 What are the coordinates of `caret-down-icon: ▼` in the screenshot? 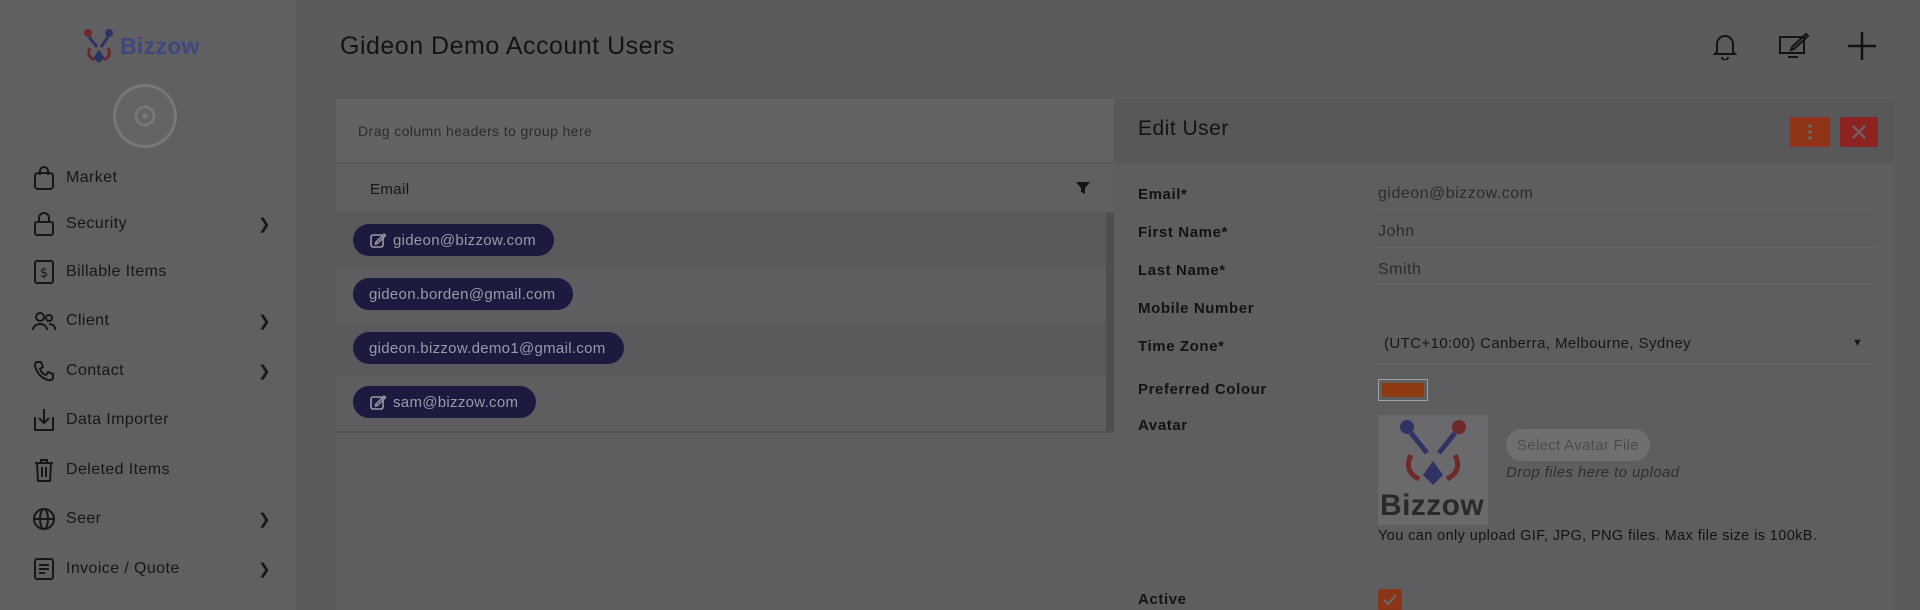 It's located at (1857, 343).